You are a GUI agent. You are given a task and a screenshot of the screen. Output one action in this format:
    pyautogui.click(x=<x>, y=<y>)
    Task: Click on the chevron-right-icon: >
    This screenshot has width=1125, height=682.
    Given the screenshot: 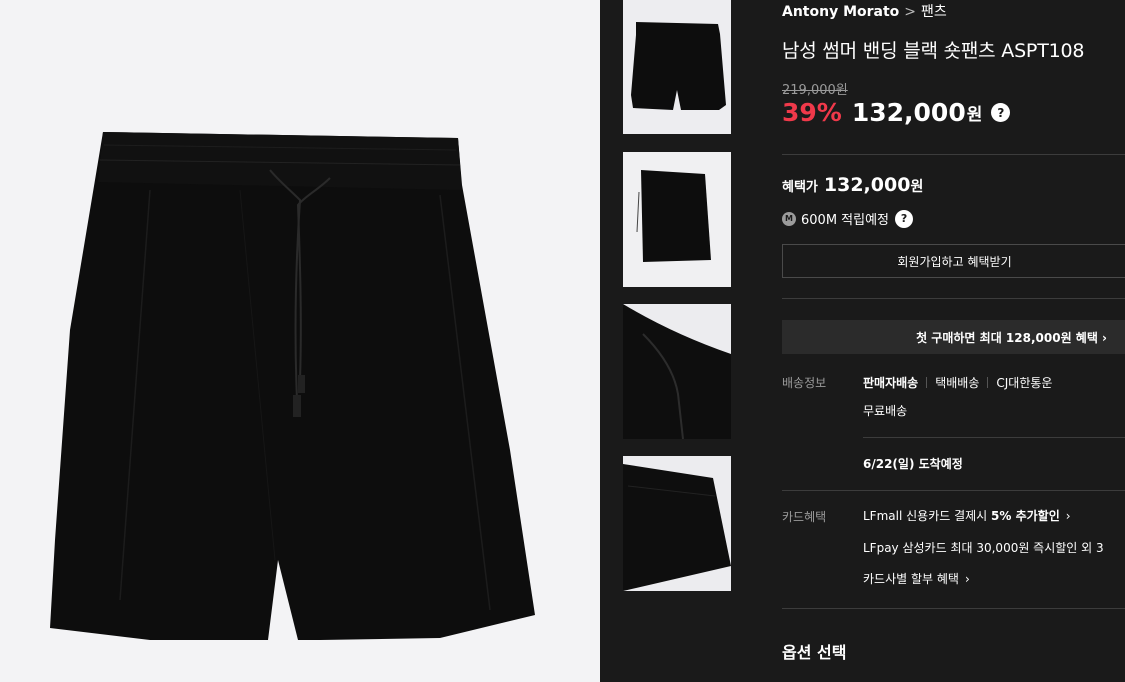 What is the action you would take?
    pyautogui.click(x=910, y=12)
    